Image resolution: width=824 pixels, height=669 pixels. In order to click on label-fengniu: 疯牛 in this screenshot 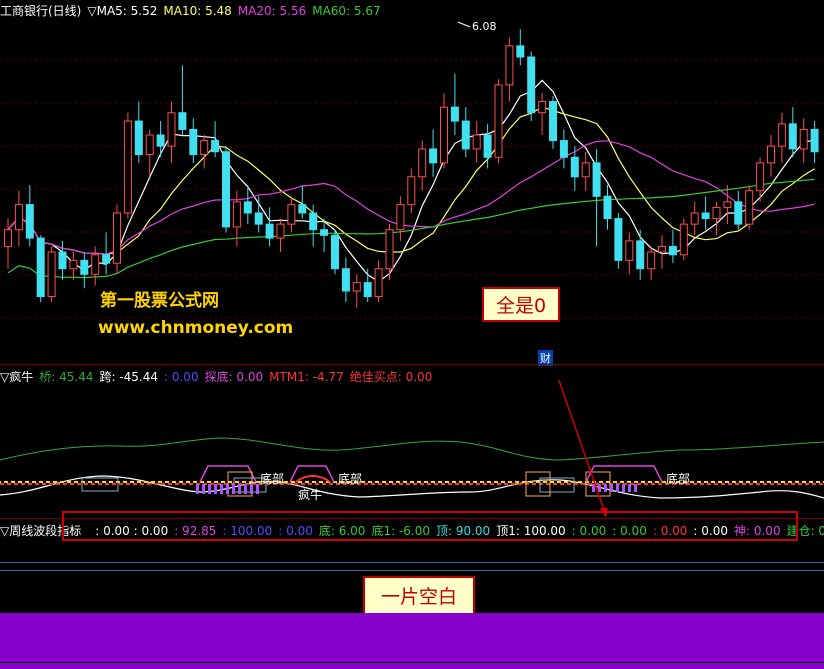, I will do `click(310, 494)`.